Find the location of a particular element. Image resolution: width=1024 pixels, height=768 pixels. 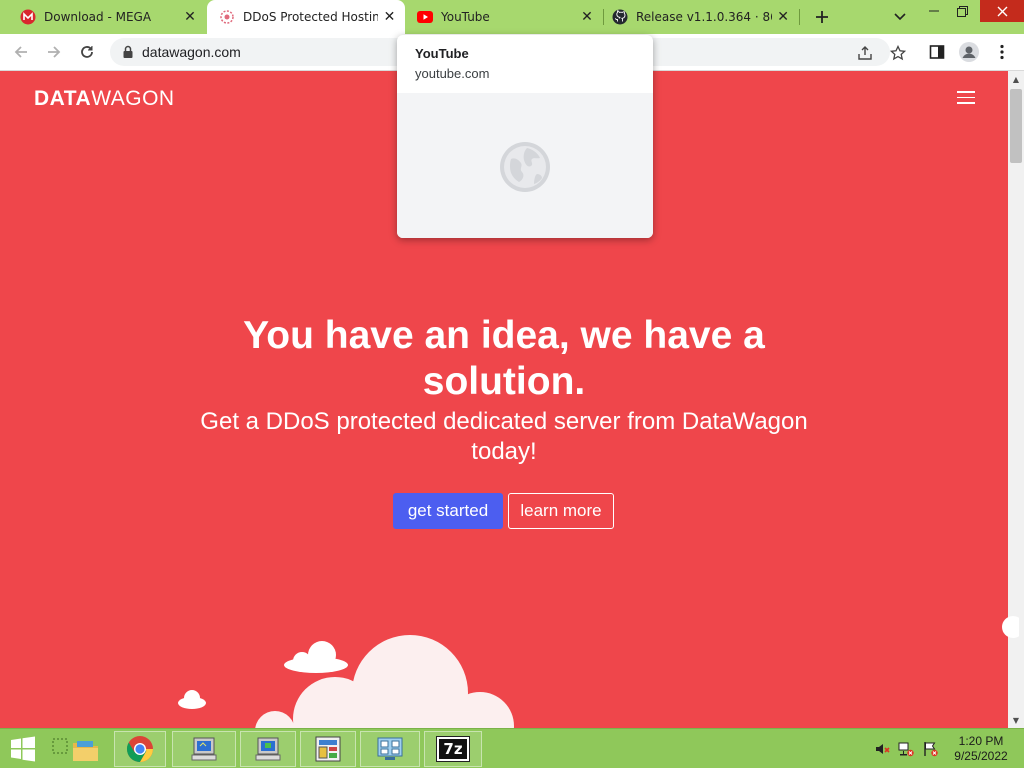

file-explorer-icon is located at coordinates (75, 749).